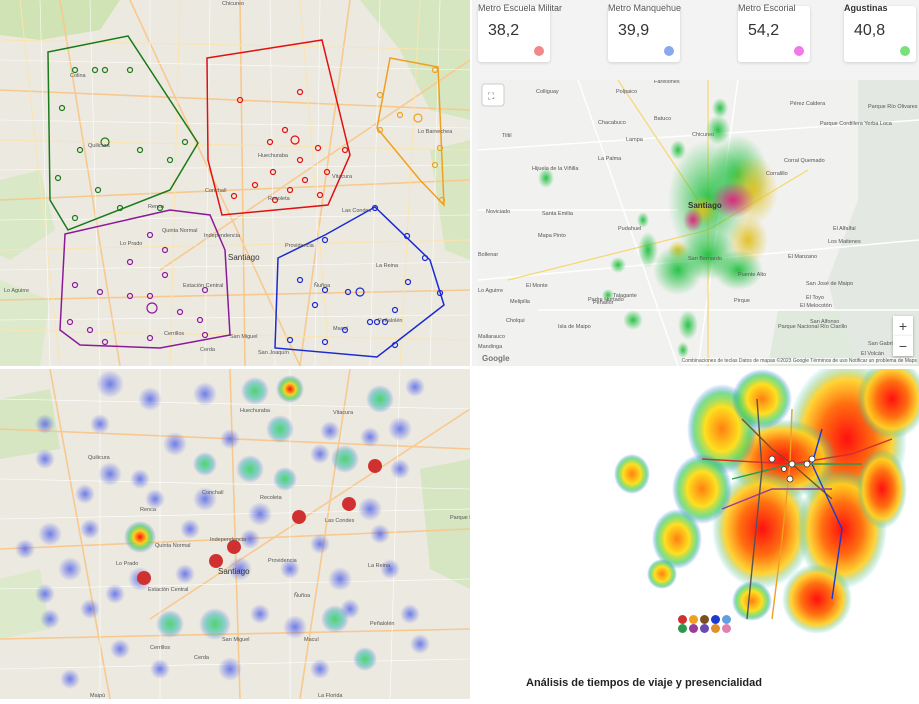 This screenshot has width=919, height=704. Describe the element at coordinates (330, 696) in the screenshot. I see `label-la-florida: La Florida` at that location.